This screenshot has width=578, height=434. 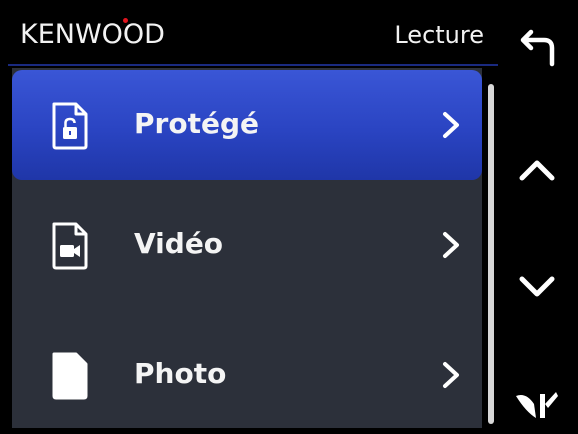 What do you see at coordinates (537, 218) in the screenshot?
I see `side-button-panel` at bounding box center [537, 218].